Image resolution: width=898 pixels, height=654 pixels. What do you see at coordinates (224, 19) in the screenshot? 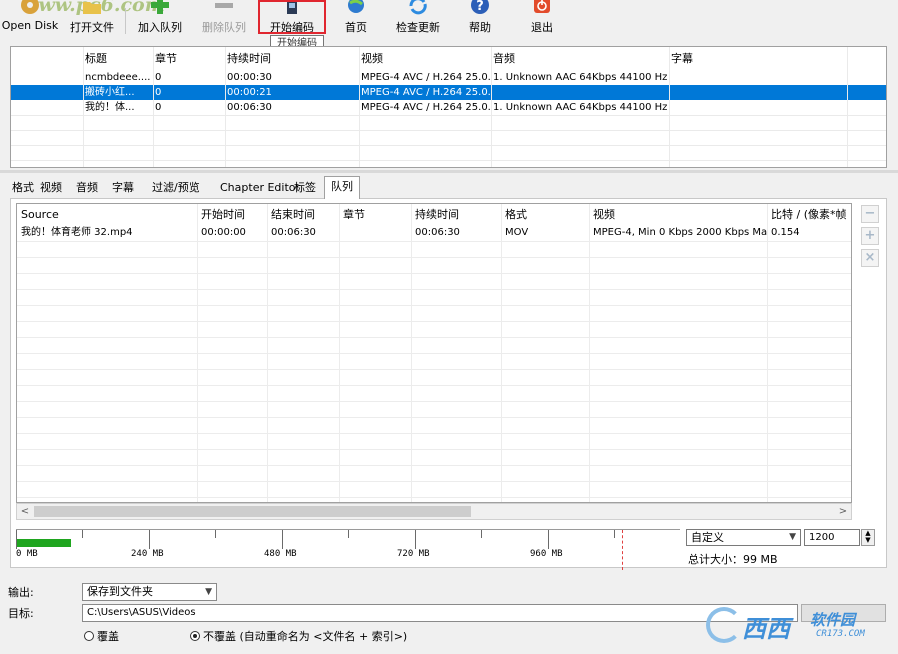
I see `remove-queue-button: 删除队列` at bounding box center [224, 19].